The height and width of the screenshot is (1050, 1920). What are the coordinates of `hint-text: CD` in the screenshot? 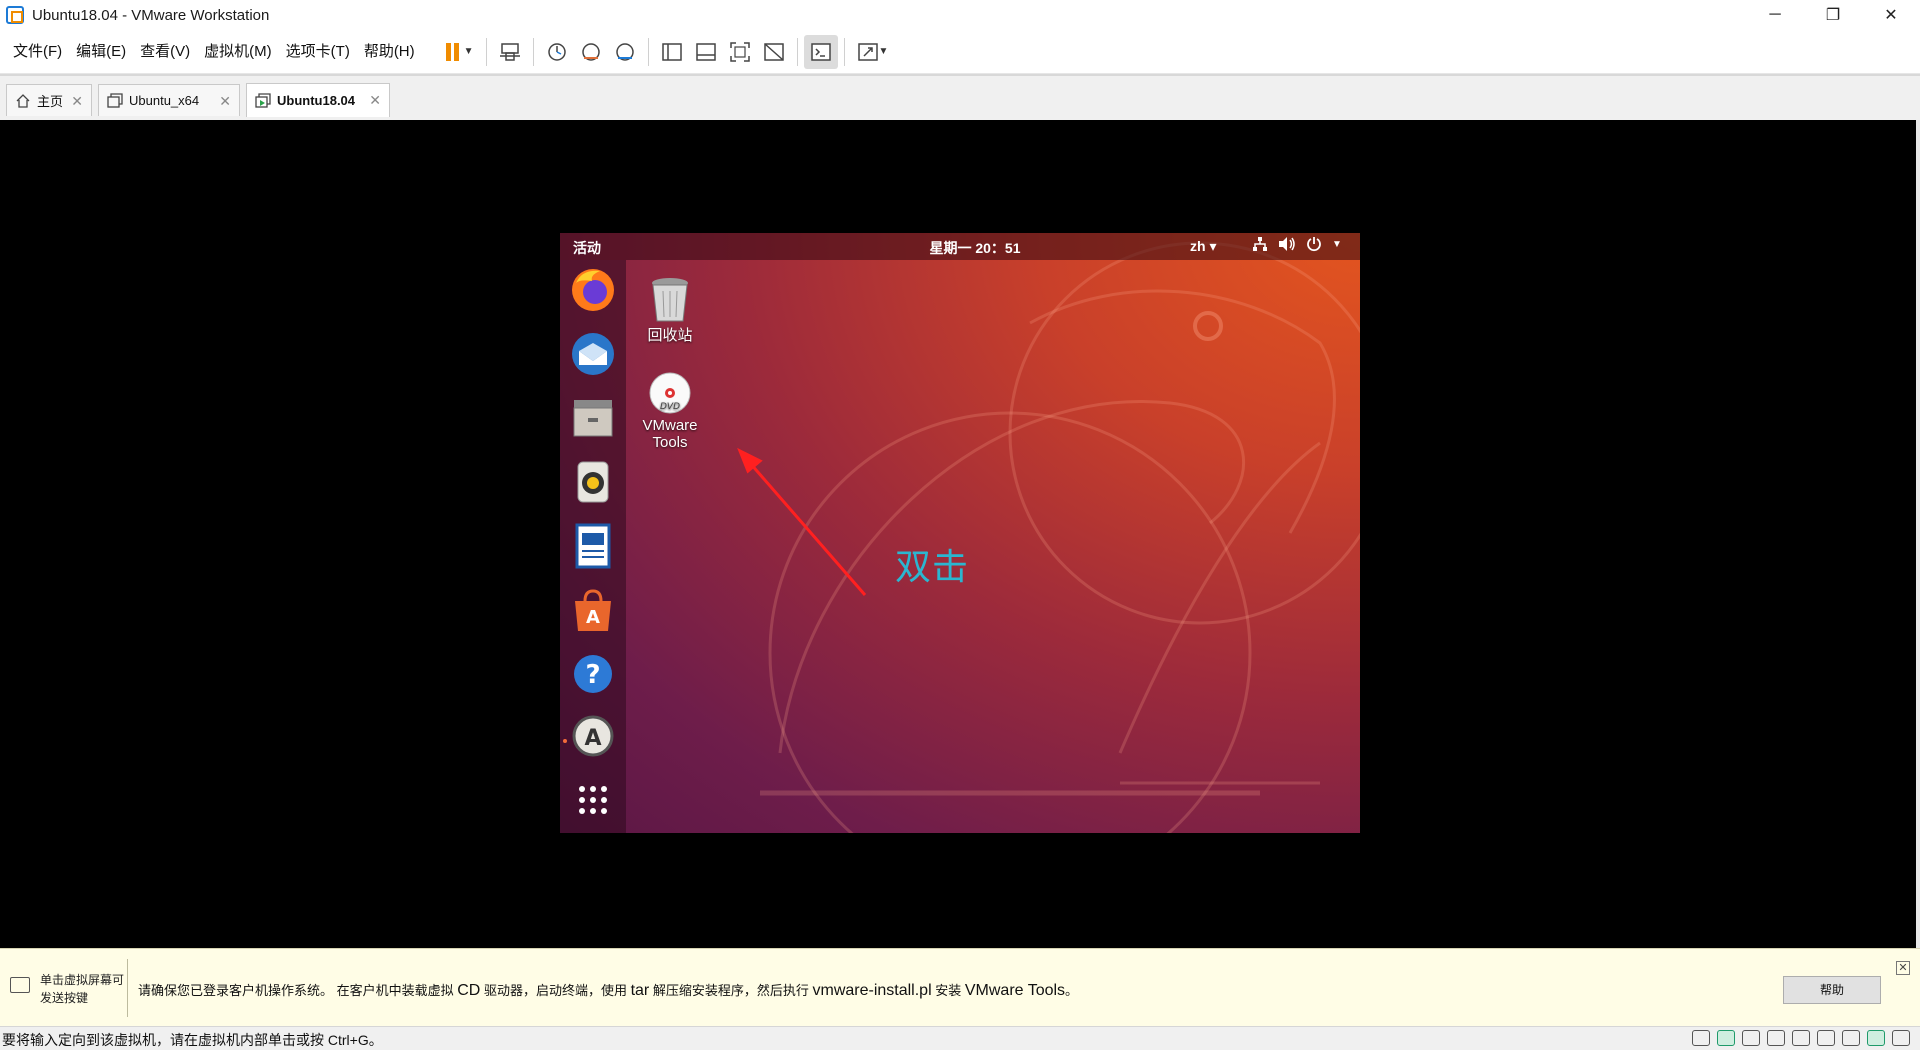 It's located at (469, 990).